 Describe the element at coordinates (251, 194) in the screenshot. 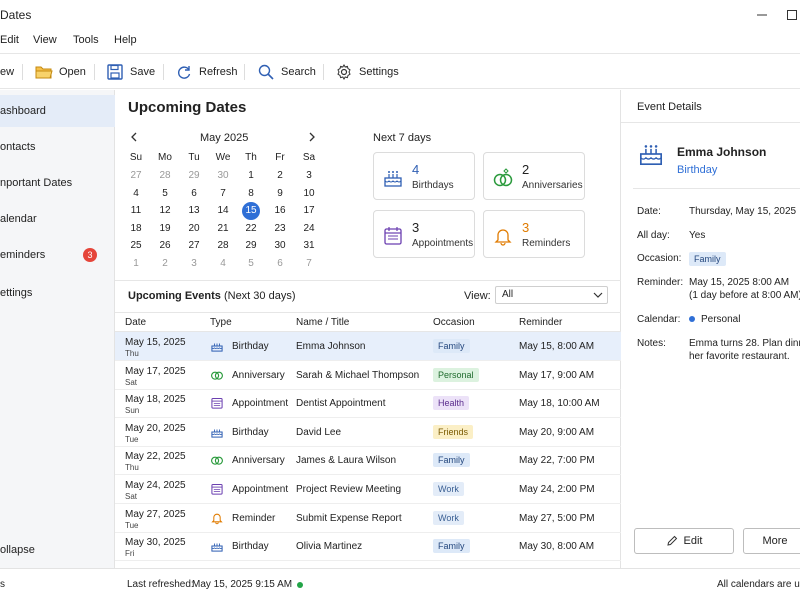

I see `calendar-day: 8` at that location.